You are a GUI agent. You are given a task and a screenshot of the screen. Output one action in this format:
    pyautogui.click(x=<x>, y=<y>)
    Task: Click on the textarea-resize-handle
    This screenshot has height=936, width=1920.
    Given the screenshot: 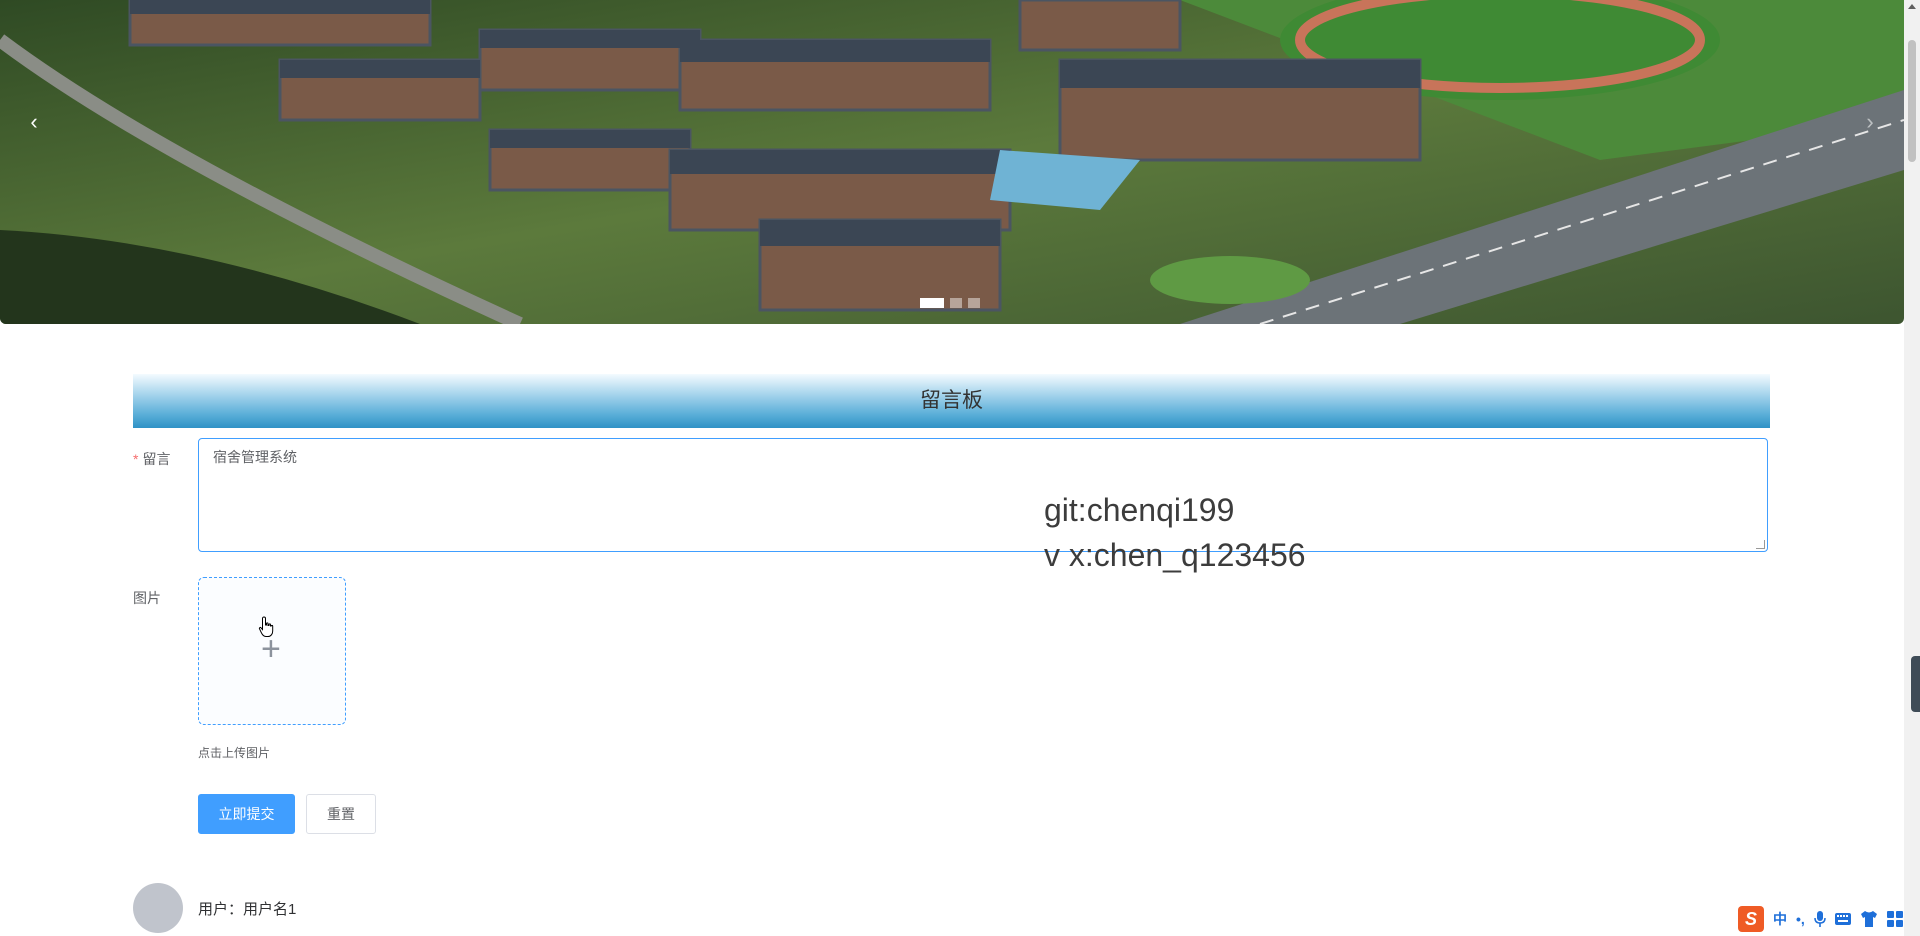 What is the action you would take?
    pyautogui.click(x=1760, y=544)
    